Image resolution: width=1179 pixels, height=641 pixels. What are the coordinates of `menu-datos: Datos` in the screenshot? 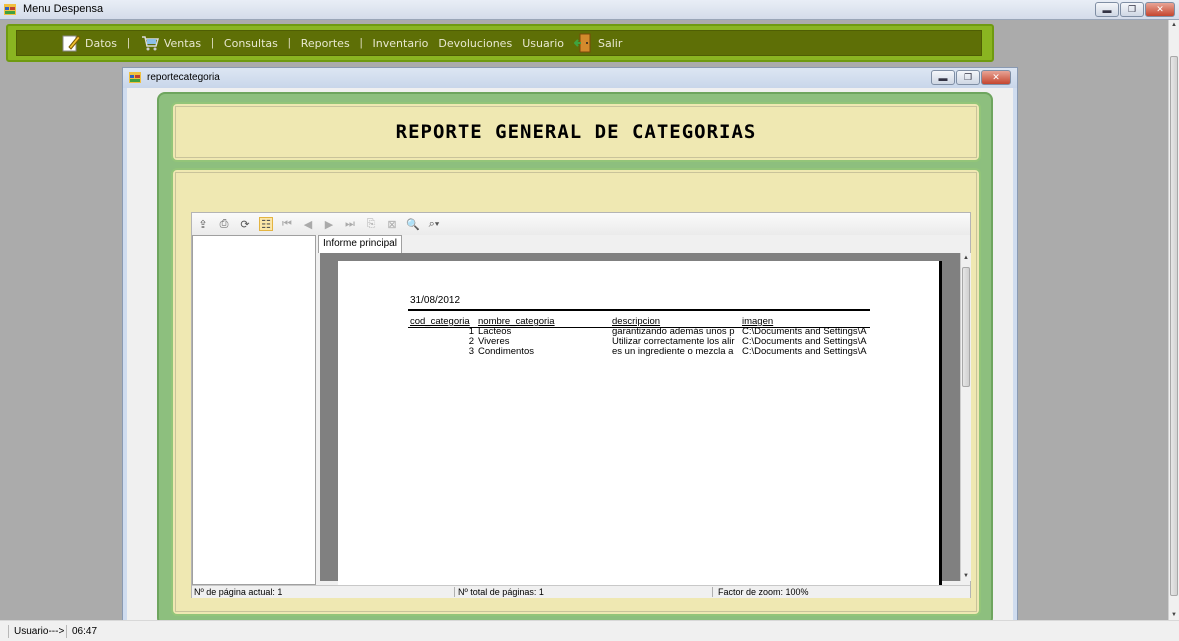 It's located at (89, 43).